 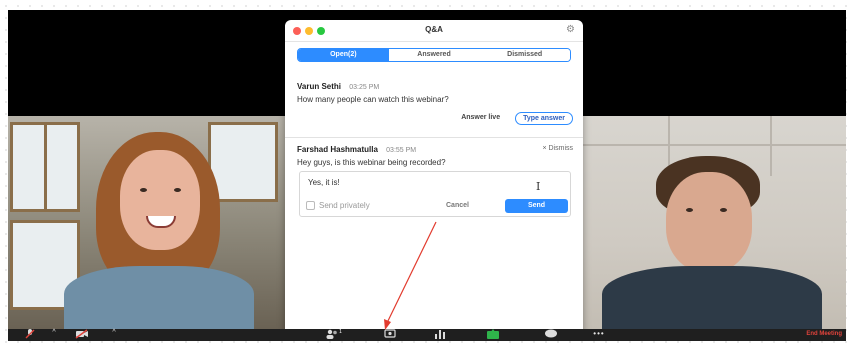 I want to click on annotation-arrow, so click(x=410, y=275).